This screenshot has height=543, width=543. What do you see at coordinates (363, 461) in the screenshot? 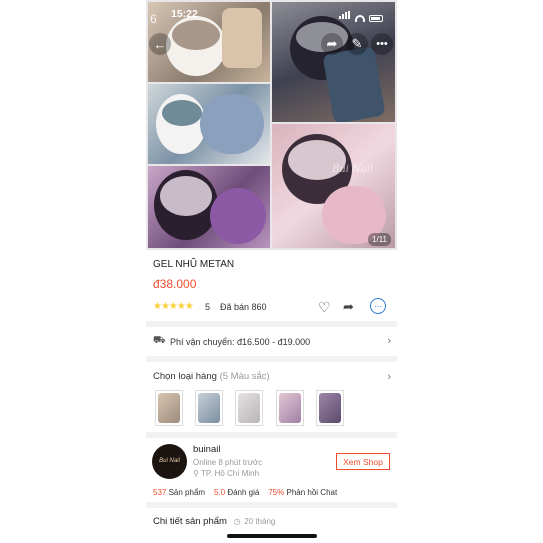
I see `view-shop-button: Xem Shop` at bounding box center [363, 461].